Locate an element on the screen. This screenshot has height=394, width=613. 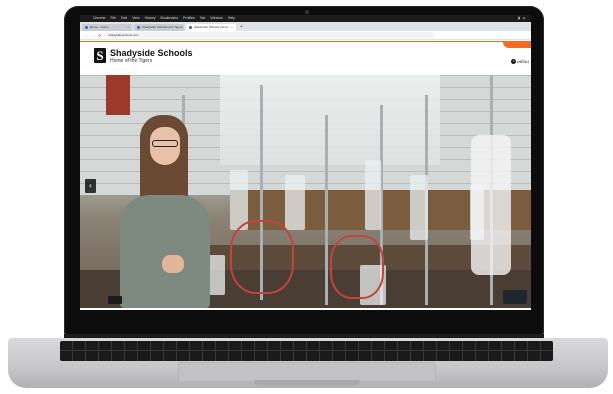
tab-shadyside-tigers: Shadyside Schools and Tigers × is located at coordinates (159, 27).